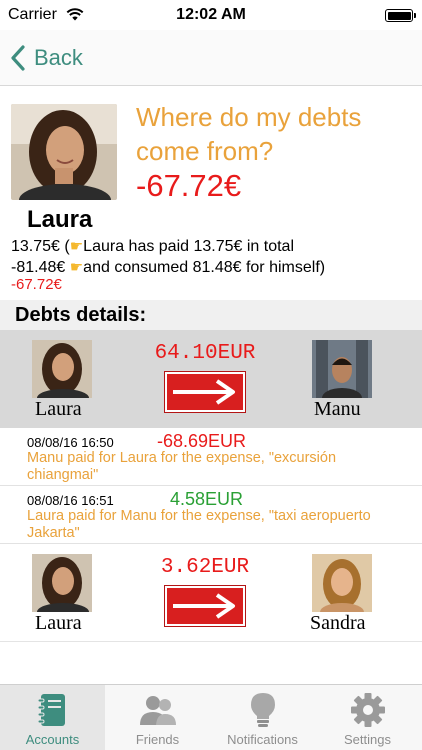 Image resolution: width=422 pixels, height=750 pixels. I want to click on people-icon, so click(158, 710).